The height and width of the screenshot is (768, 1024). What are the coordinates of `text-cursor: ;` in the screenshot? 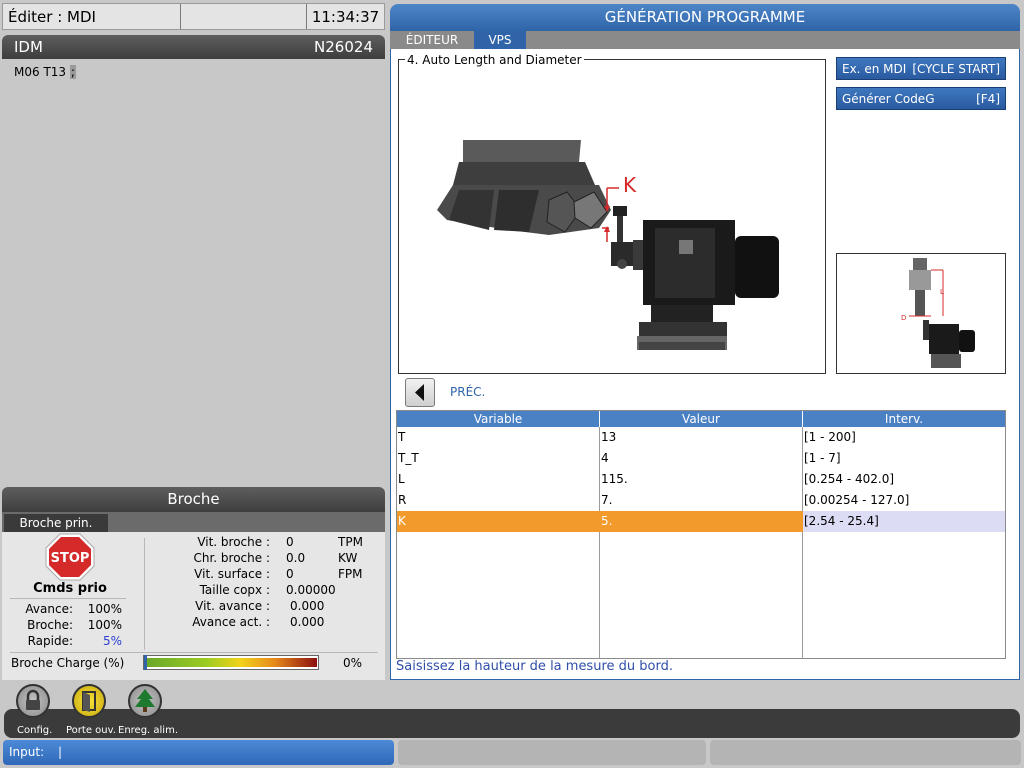 It's located at (72, 72).